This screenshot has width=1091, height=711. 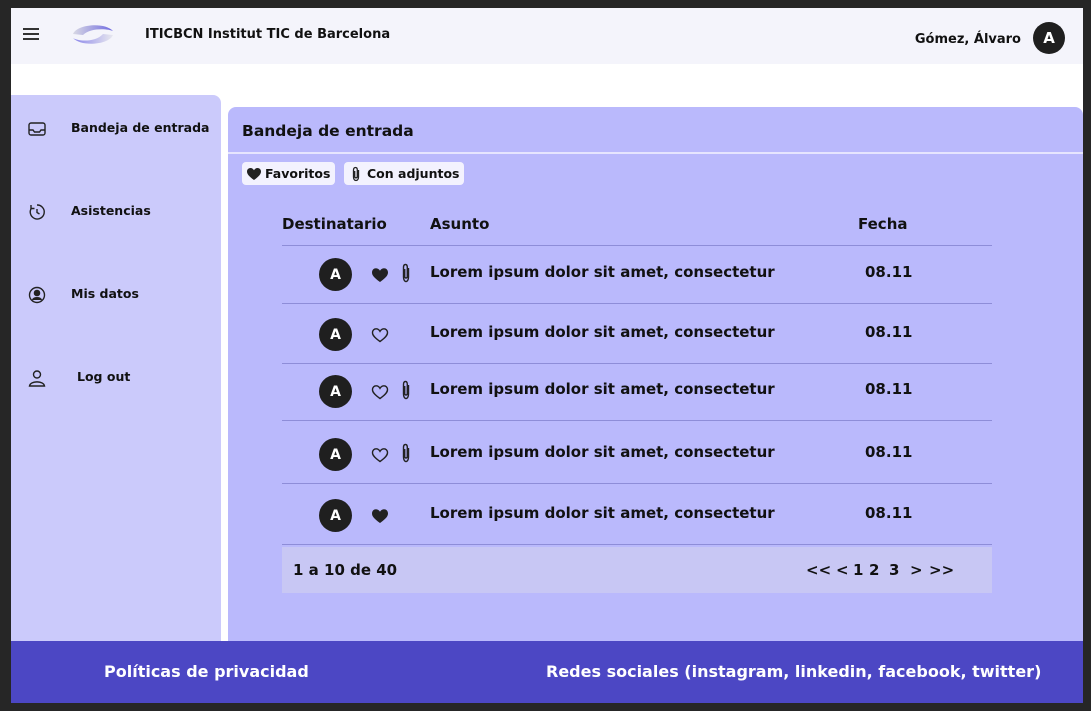 I want to click on prev-page-button: <, so click(x=842, y=570).